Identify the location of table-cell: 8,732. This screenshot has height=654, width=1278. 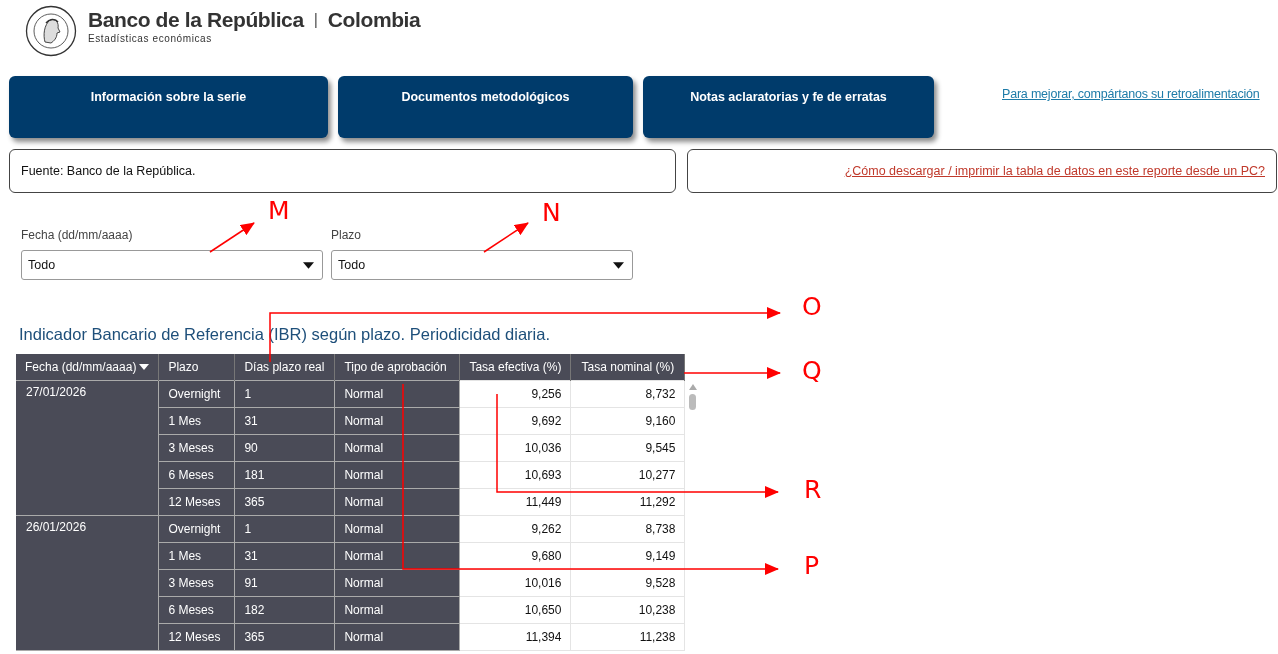
(627, 393).